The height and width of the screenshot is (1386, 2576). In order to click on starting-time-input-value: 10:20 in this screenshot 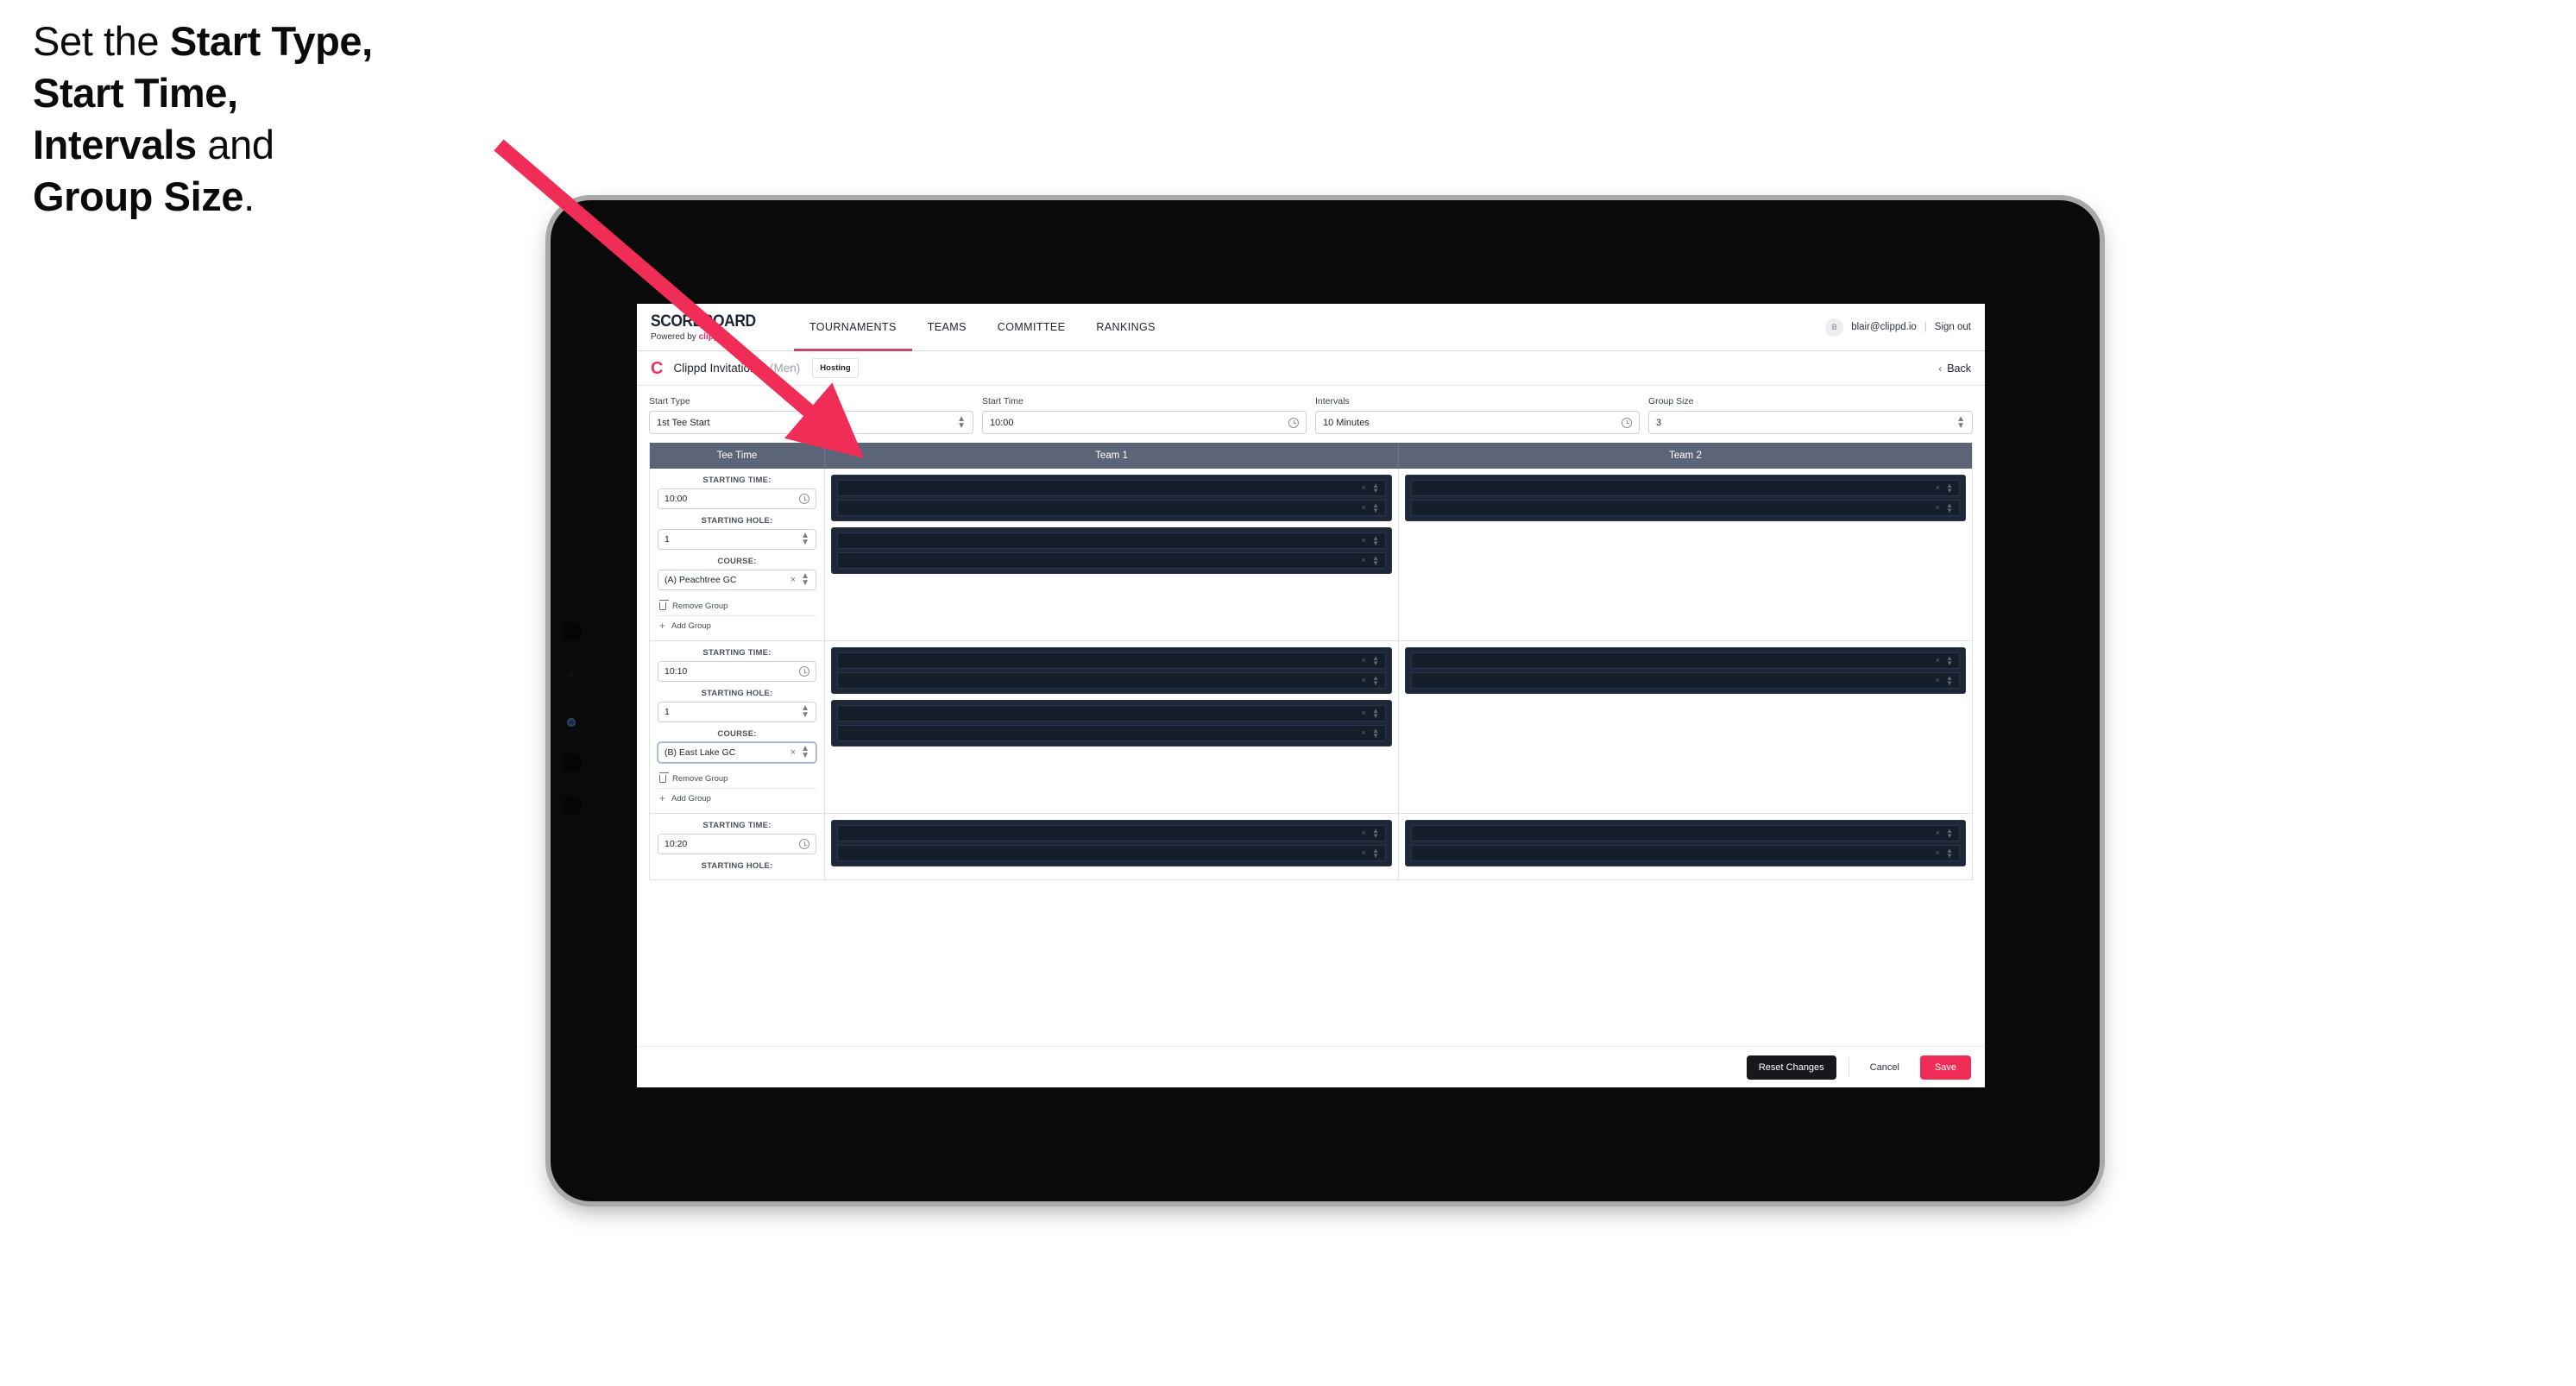, I will do `click(676, 844)`.